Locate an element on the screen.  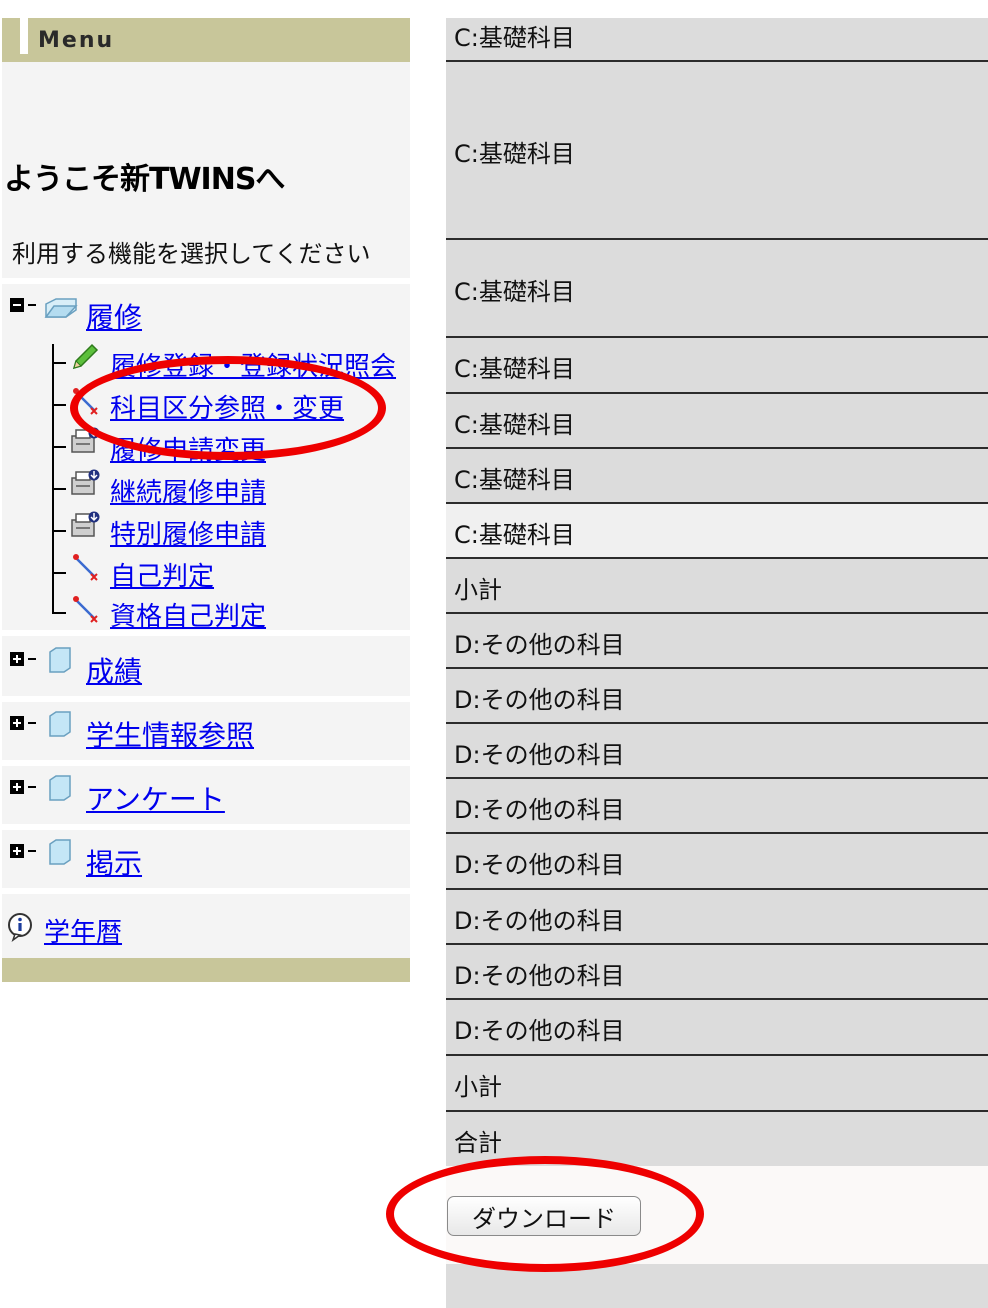
category-link-gakusei-jouhou: 学生情報参照 is located at coordinates (170, 734).